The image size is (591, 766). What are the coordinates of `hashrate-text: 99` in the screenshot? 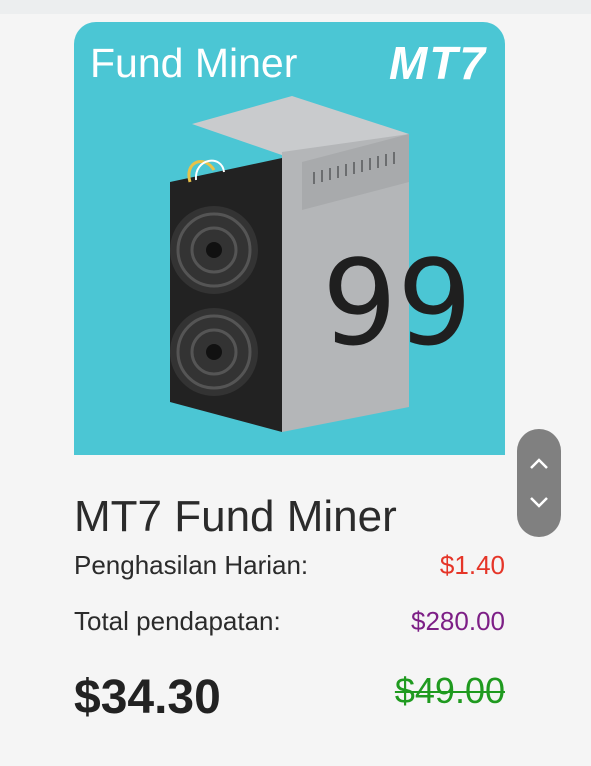 It's located at (397, 303).